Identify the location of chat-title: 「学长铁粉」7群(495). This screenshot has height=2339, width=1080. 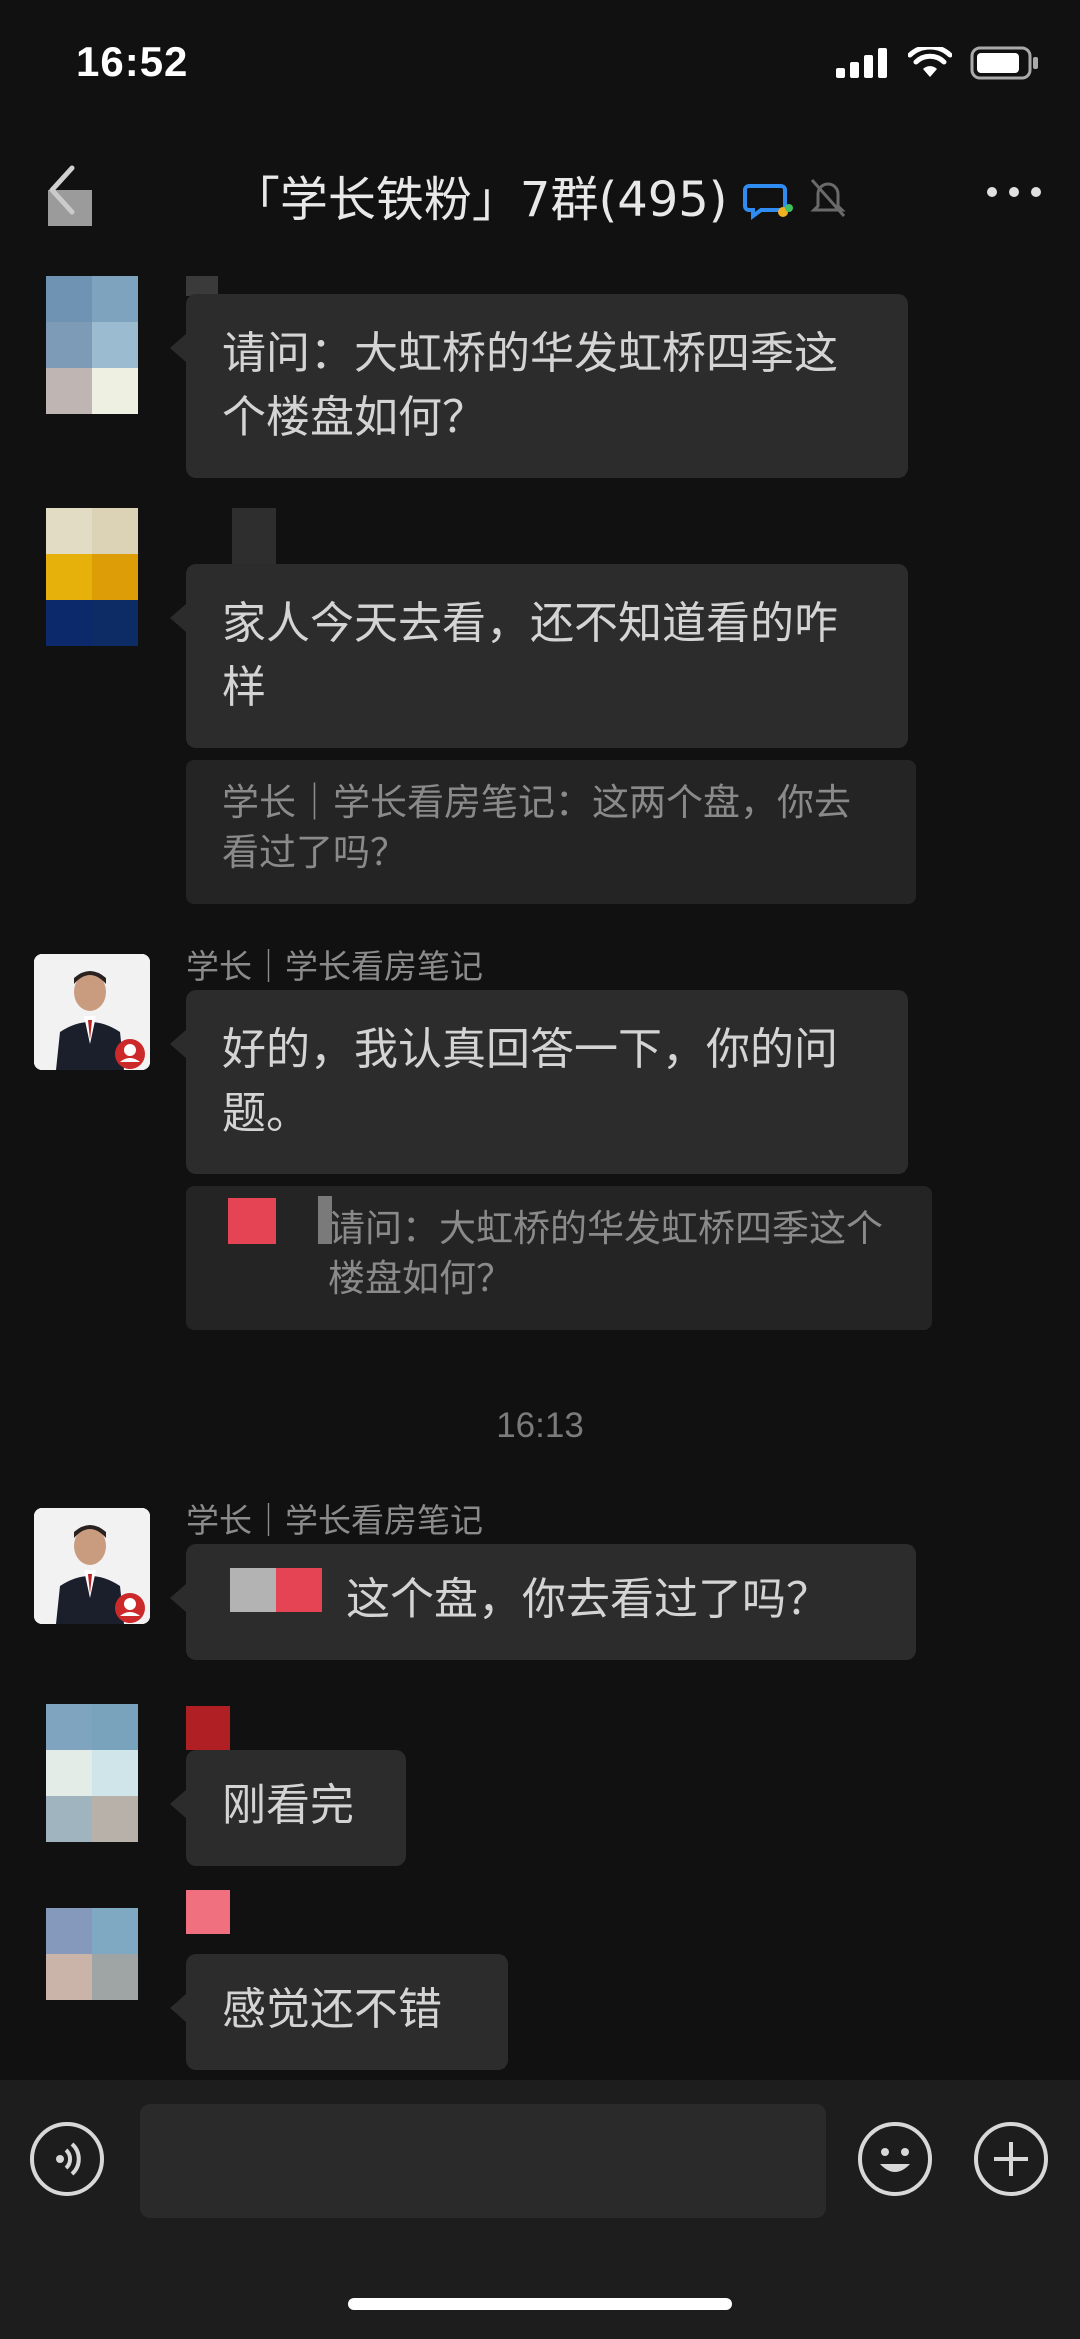
(540, 195).